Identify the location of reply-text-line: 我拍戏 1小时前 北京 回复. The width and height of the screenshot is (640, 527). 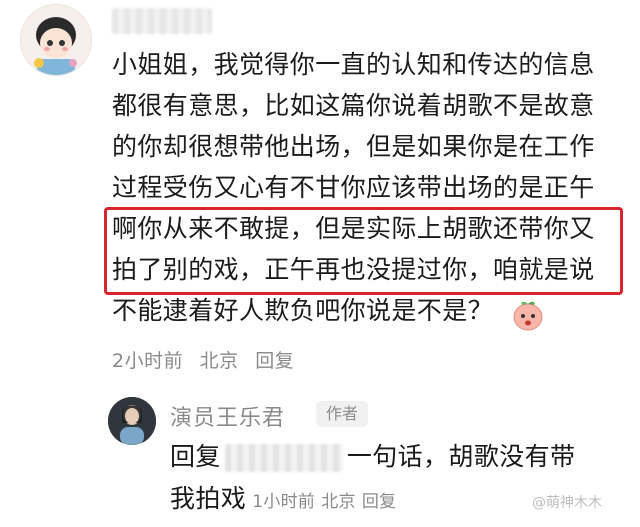
(286, 500).